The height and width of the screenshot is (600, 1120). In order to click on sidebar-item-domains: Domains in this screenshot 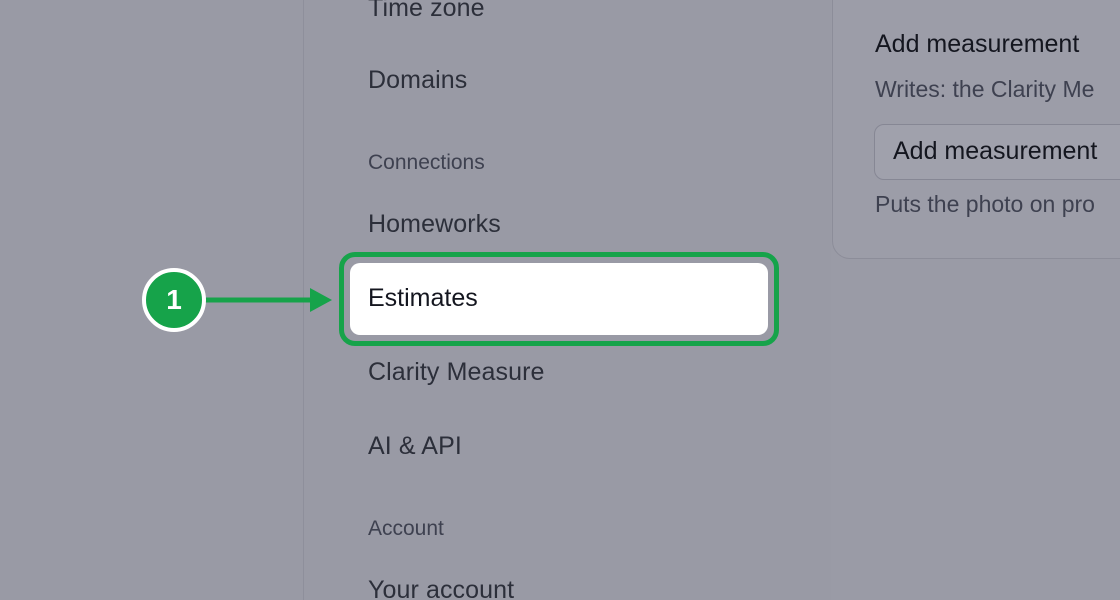, I will do `click(417, 80)`.